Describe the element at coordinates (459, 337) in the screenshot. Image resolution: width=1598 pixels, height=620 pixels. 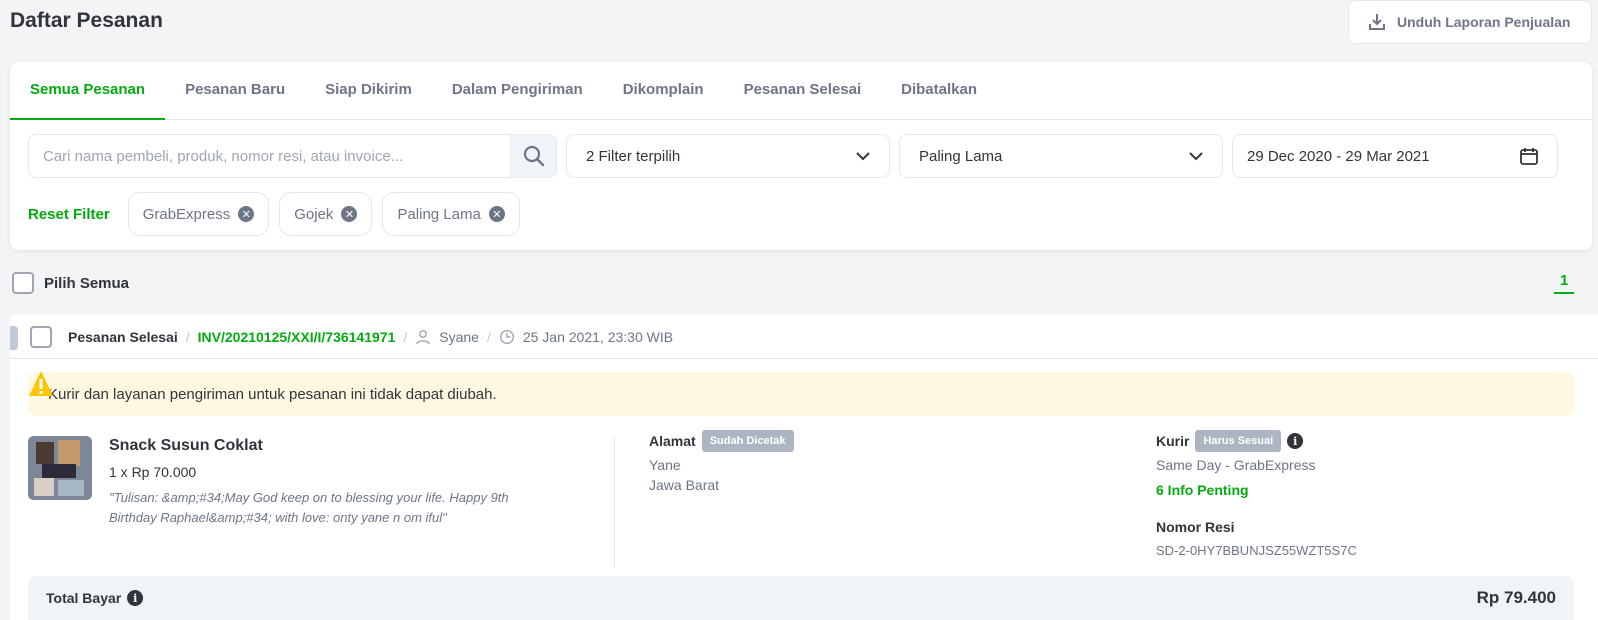
I see `buyer-name: Syane` at that location.